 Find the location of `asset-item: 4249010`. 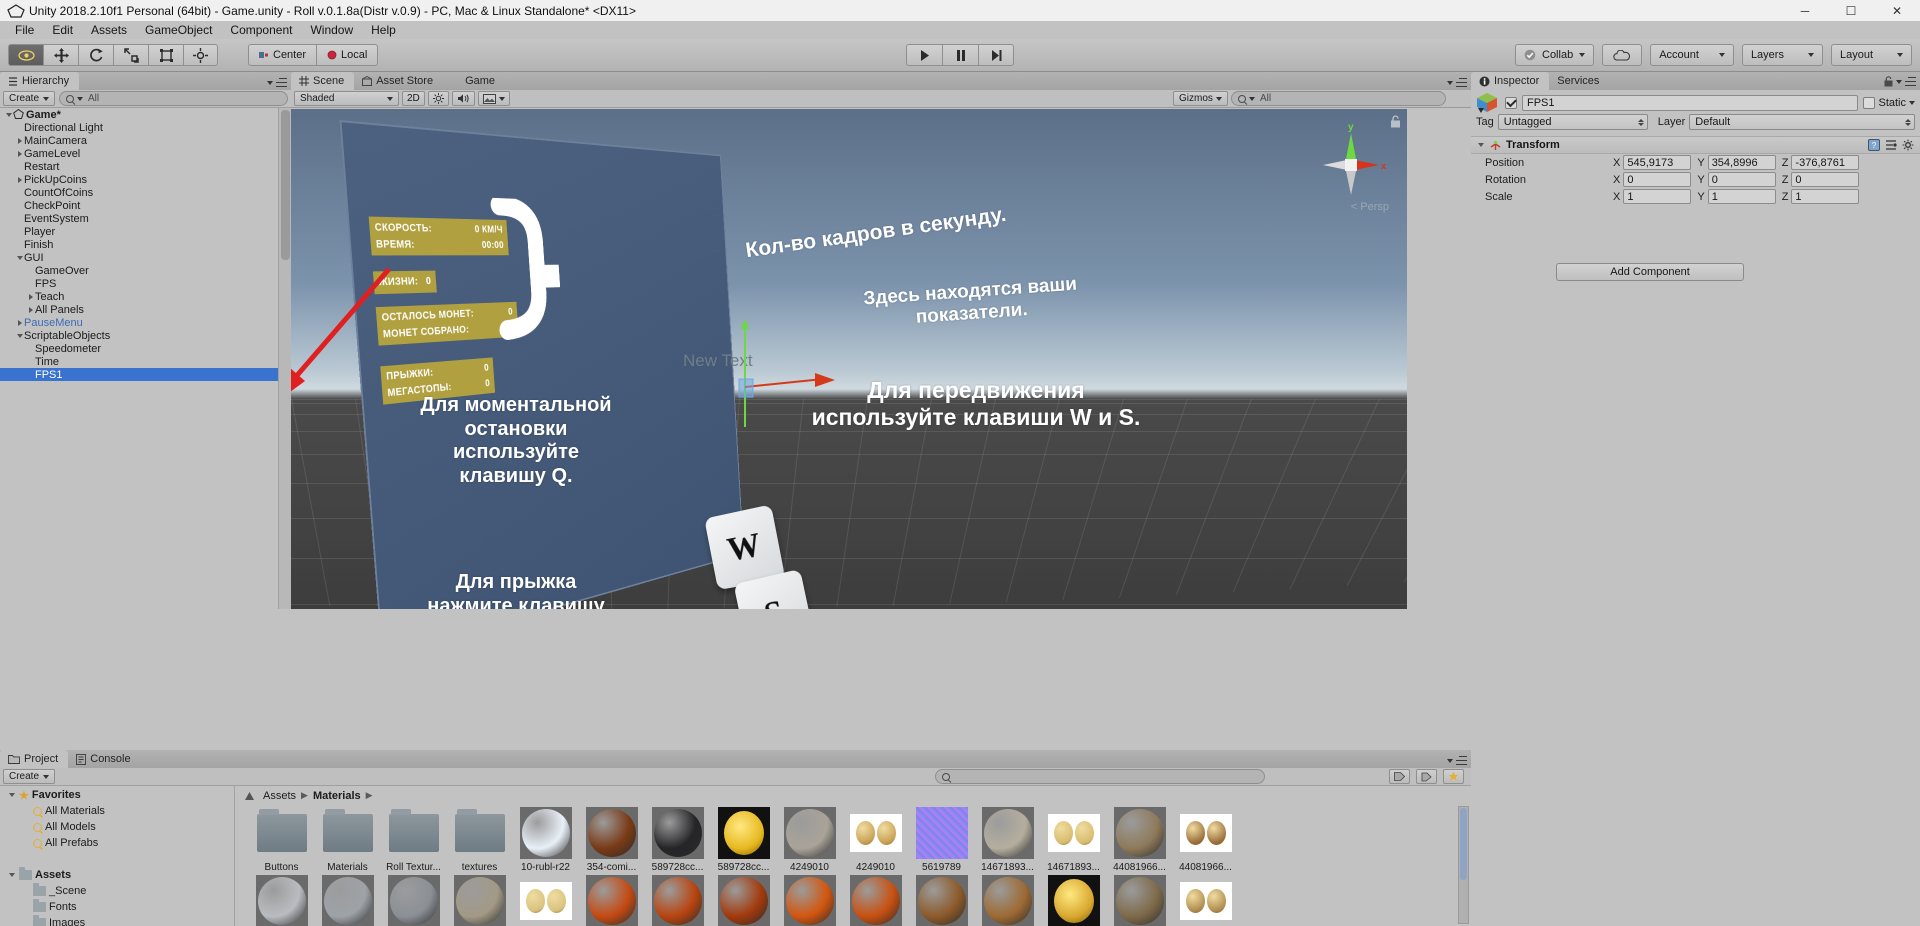

asset-item: 4249010 is located at coordinates (875, 839).